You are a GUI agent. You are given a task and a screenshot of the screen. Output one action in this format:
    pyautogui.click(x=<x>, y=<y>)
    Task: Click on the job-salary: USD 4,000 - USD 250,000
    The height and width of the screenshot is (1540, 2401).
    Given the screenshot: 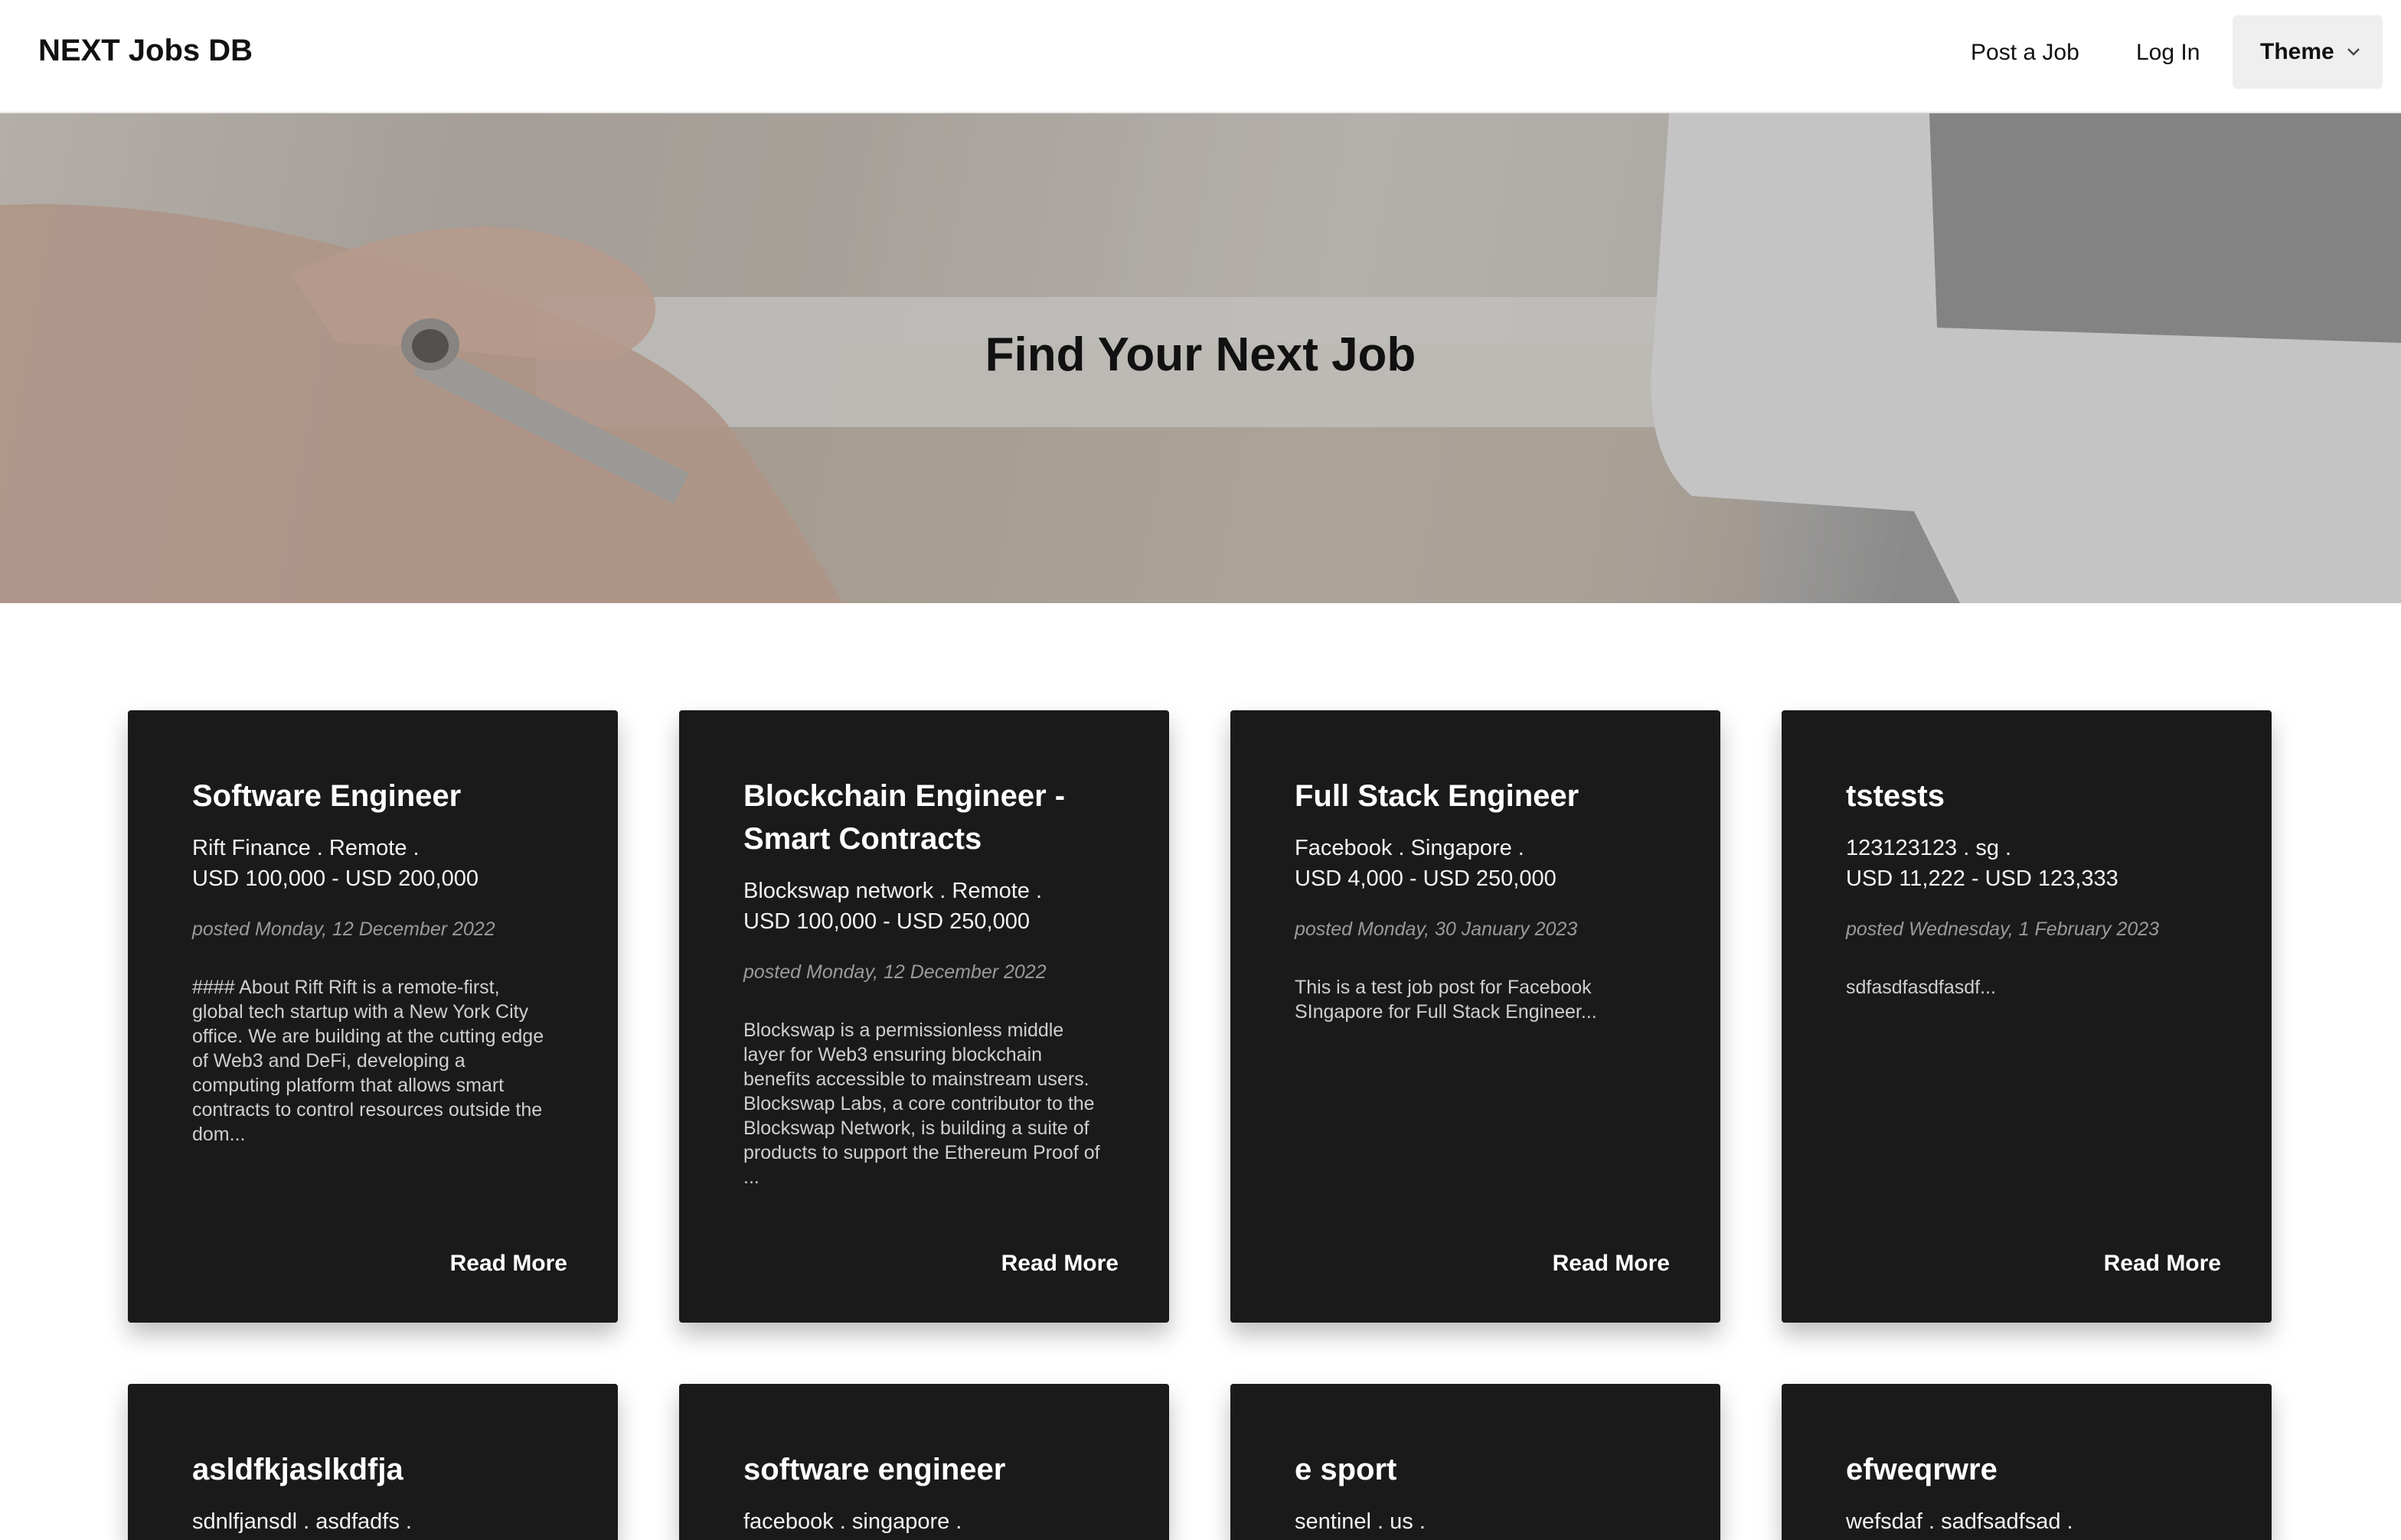 What is the action you would take?
    pyautogui.click(x=1426, y=878)
    